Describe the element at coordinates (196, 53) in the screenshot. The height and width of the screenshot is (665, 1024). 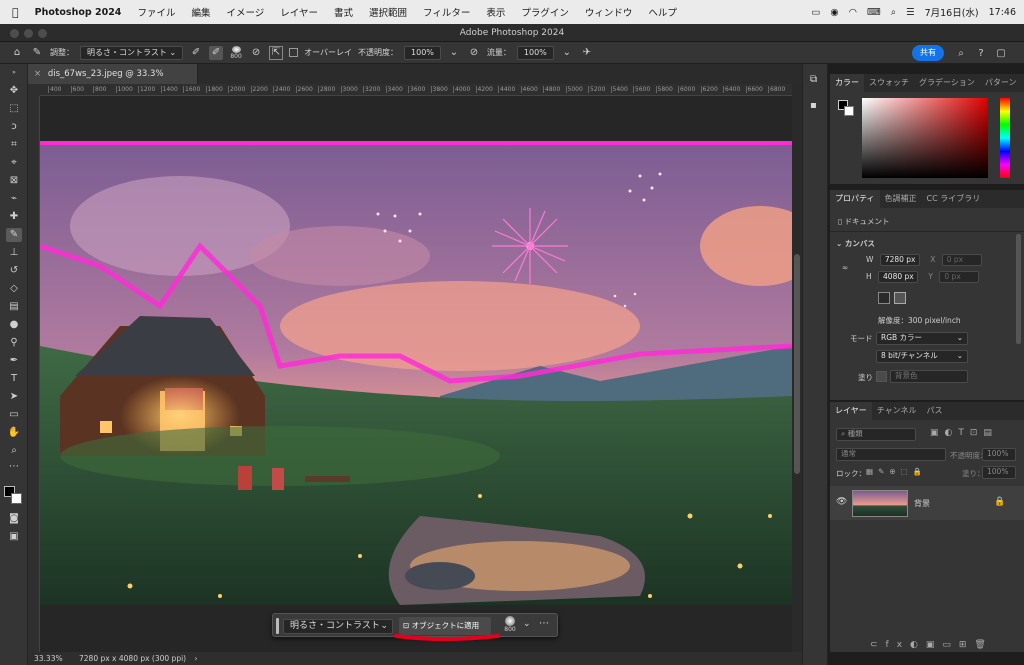
I see `brush-add-icon: ✐` at that location.